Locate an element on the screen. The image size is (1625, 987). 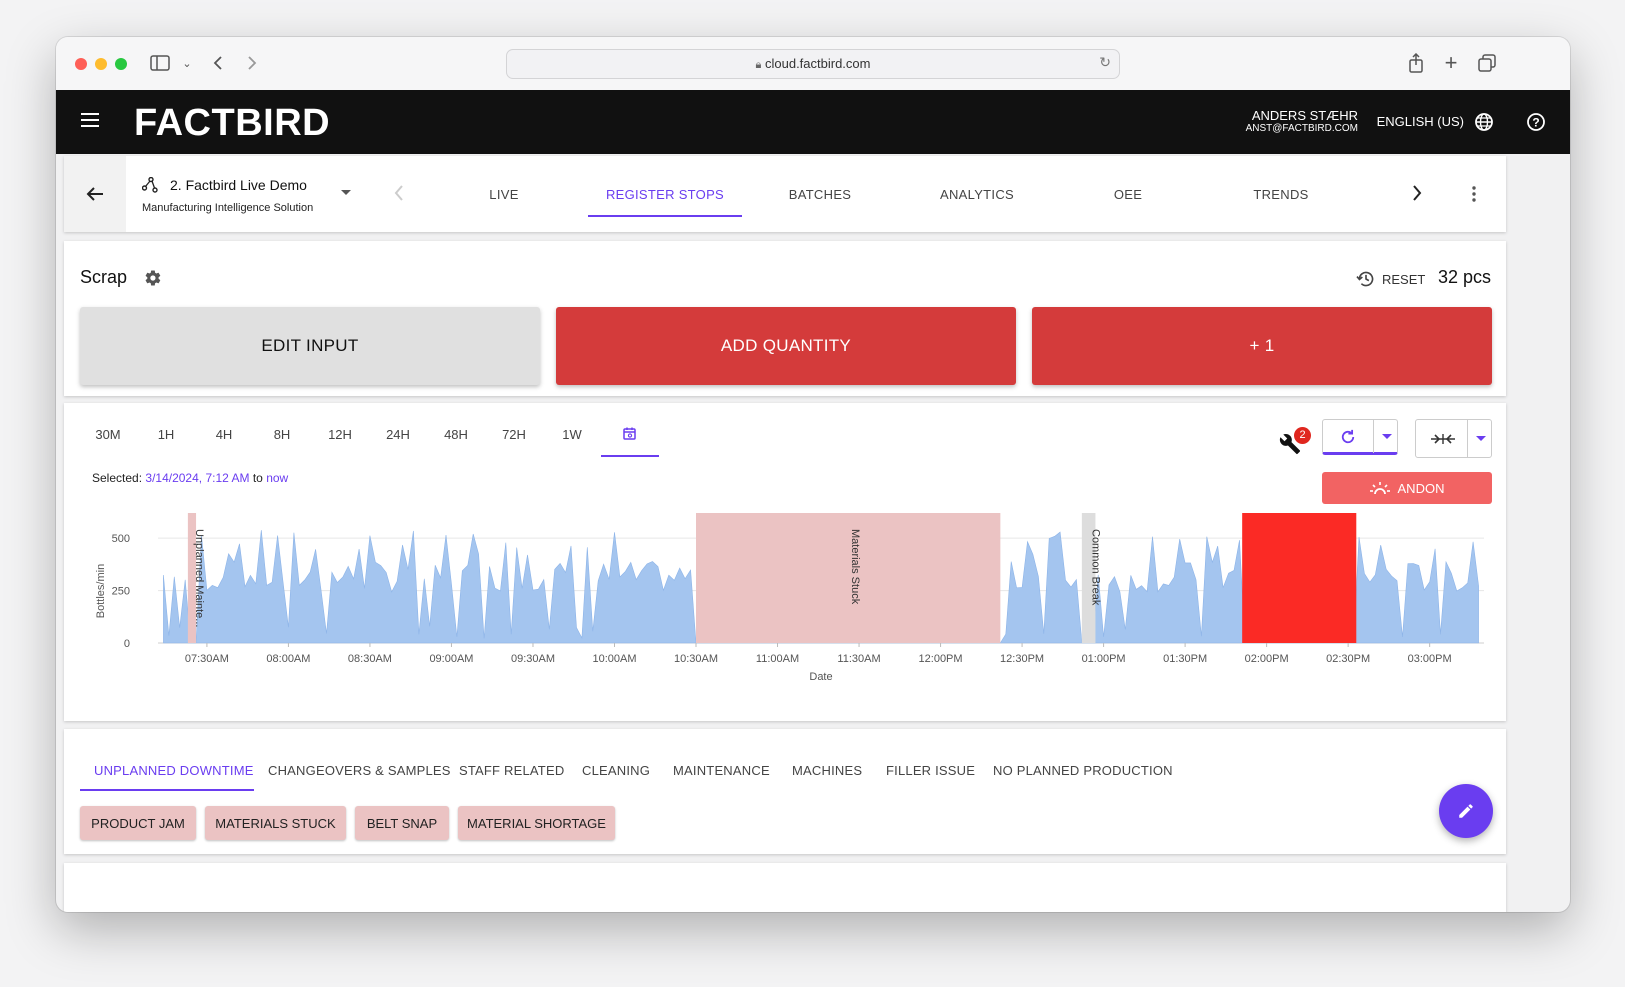
x-axis-label: Date is located at coordinates (820, 677).